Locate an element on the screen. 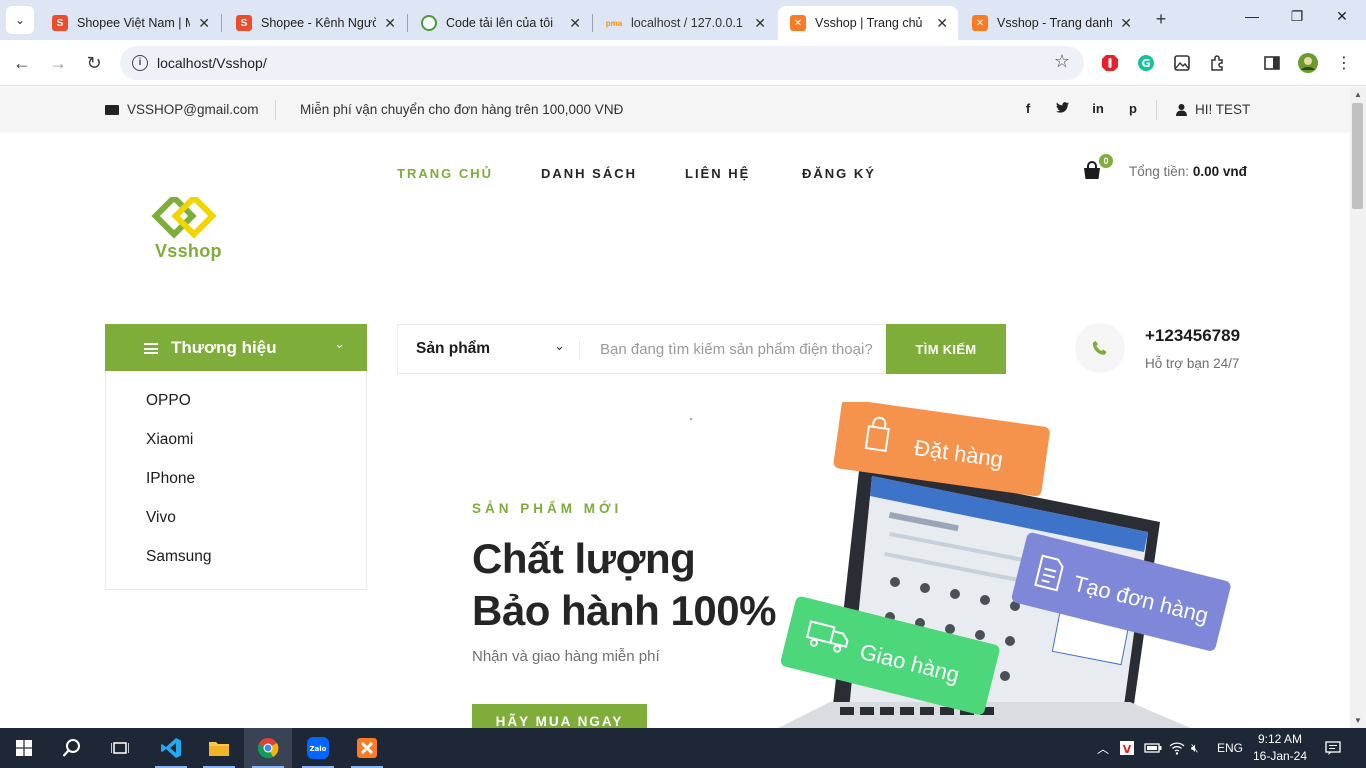  phone-icon is located at coordinates (1099, 348).